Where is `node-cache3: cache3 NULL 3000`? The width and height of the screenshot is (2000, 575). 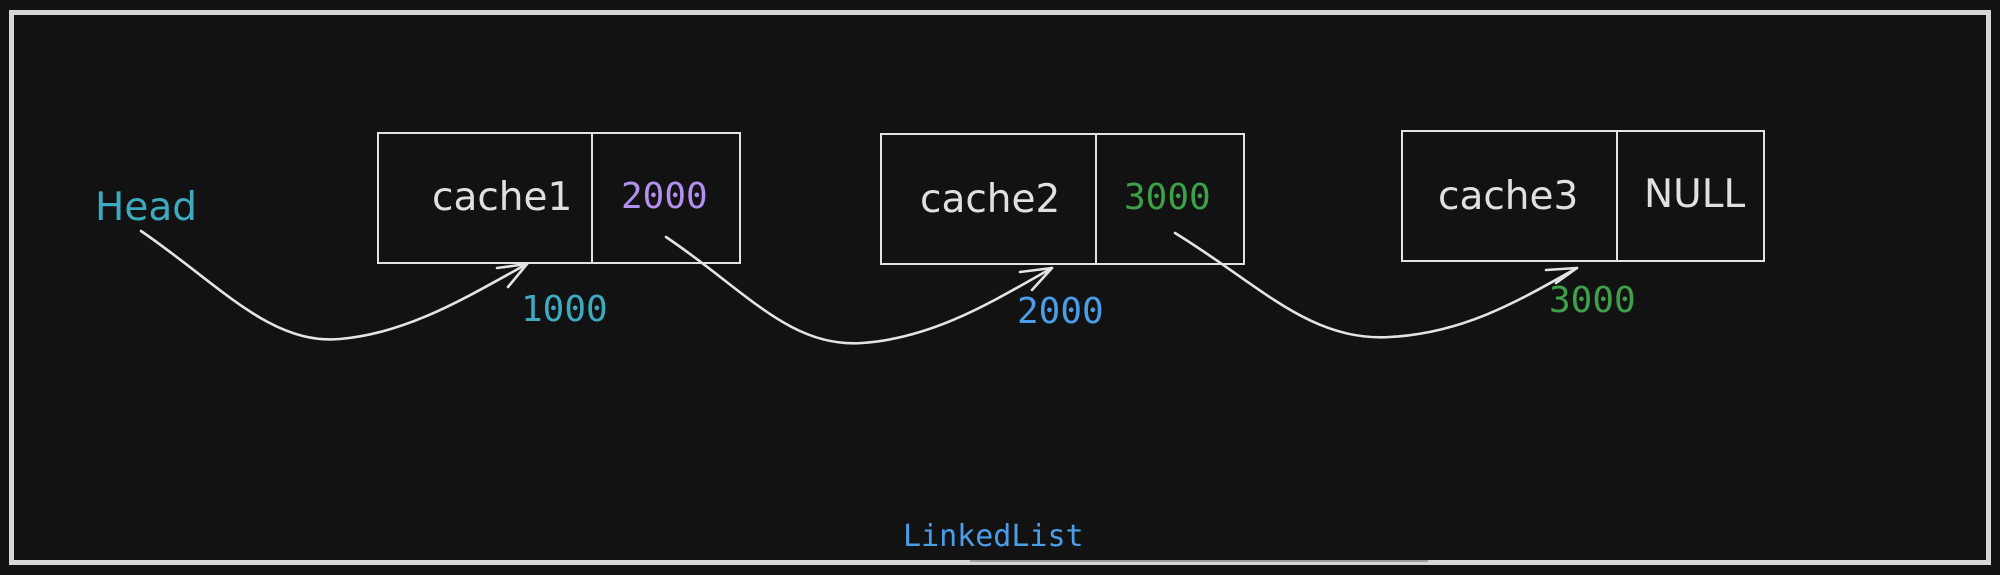
node-cache3: cache3 NULL 3000 is located at coordinates (1583, 225).